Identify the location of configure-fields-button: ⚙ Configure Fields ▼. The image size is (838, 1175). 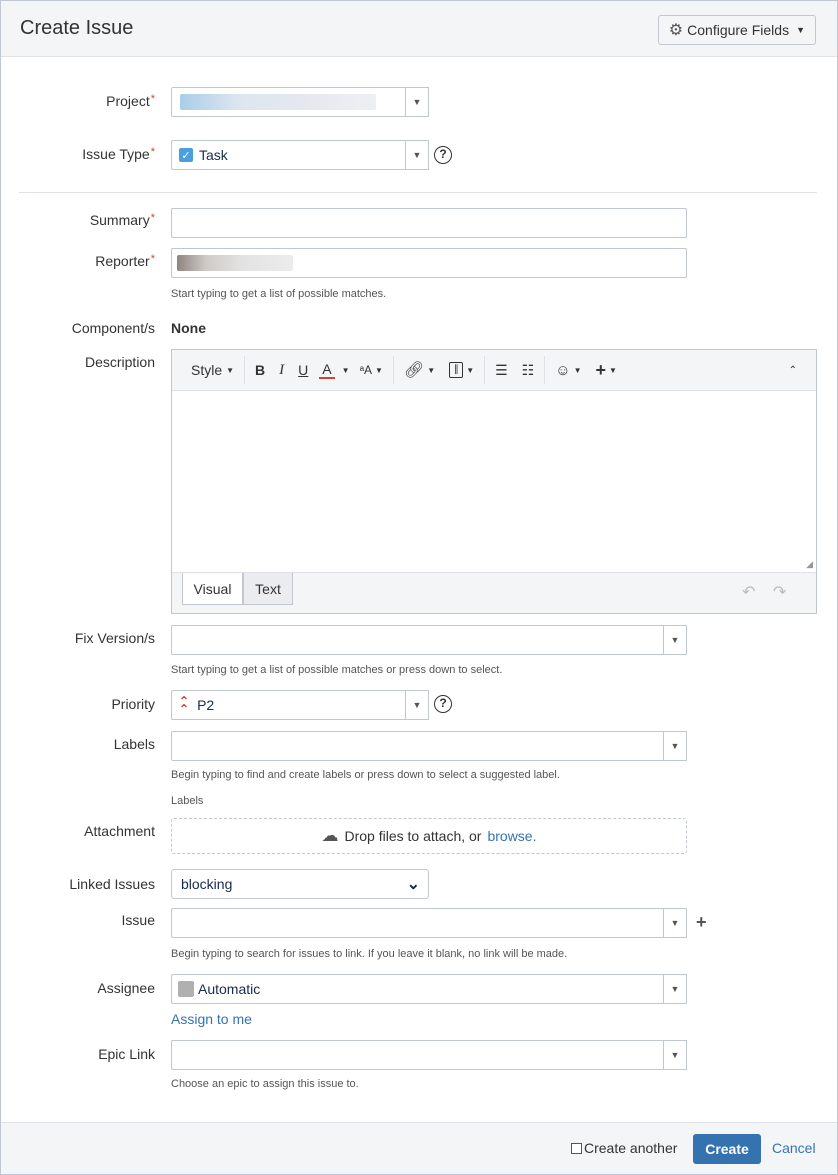
(736, 30).